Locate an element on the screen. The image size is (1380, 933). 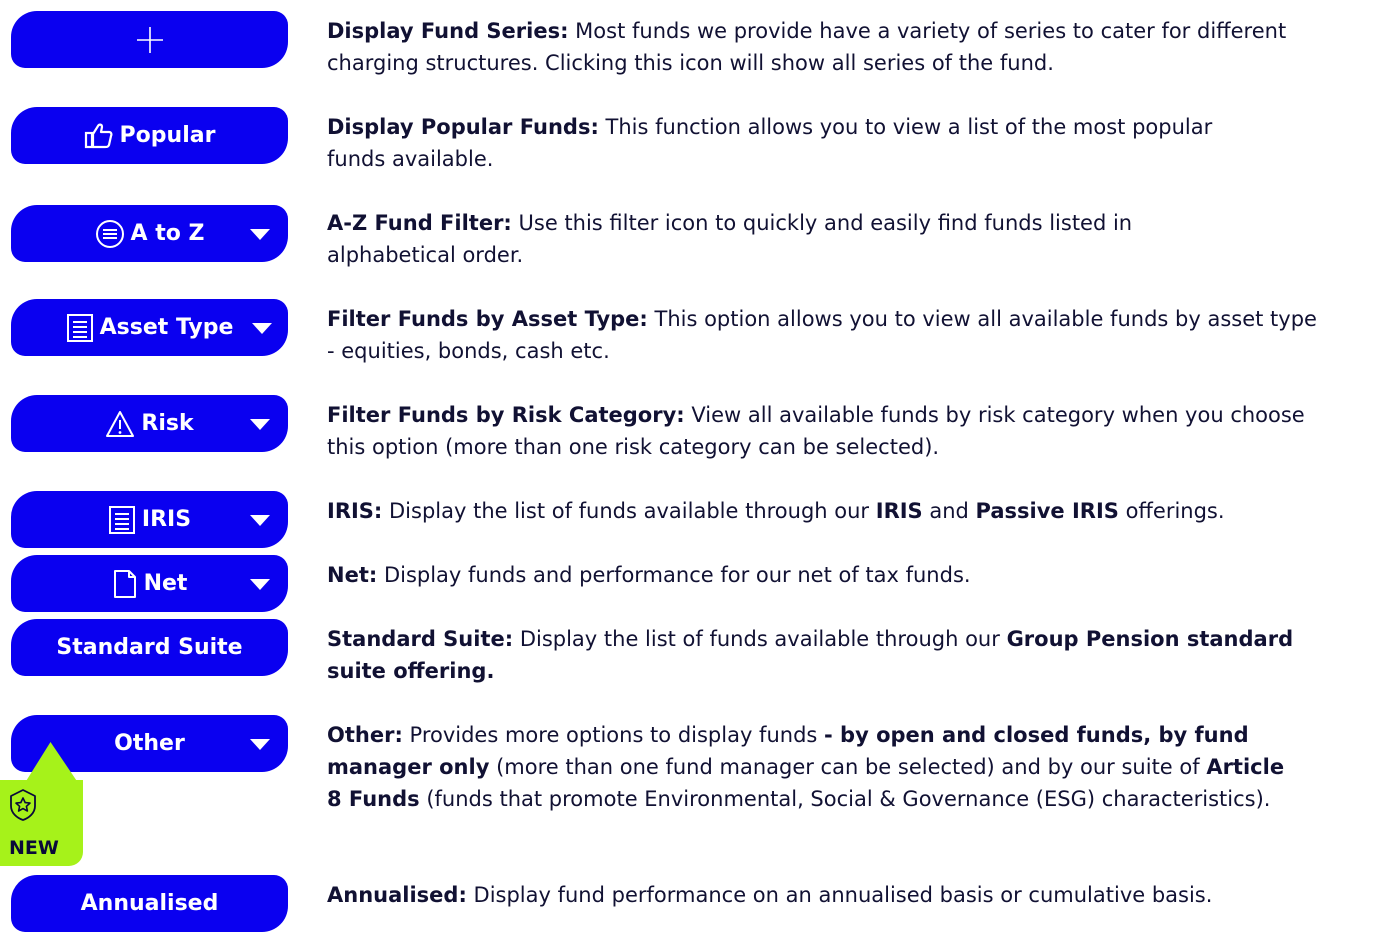
standard-suite-label: Standard Suite is located at coordinates (149, 647).